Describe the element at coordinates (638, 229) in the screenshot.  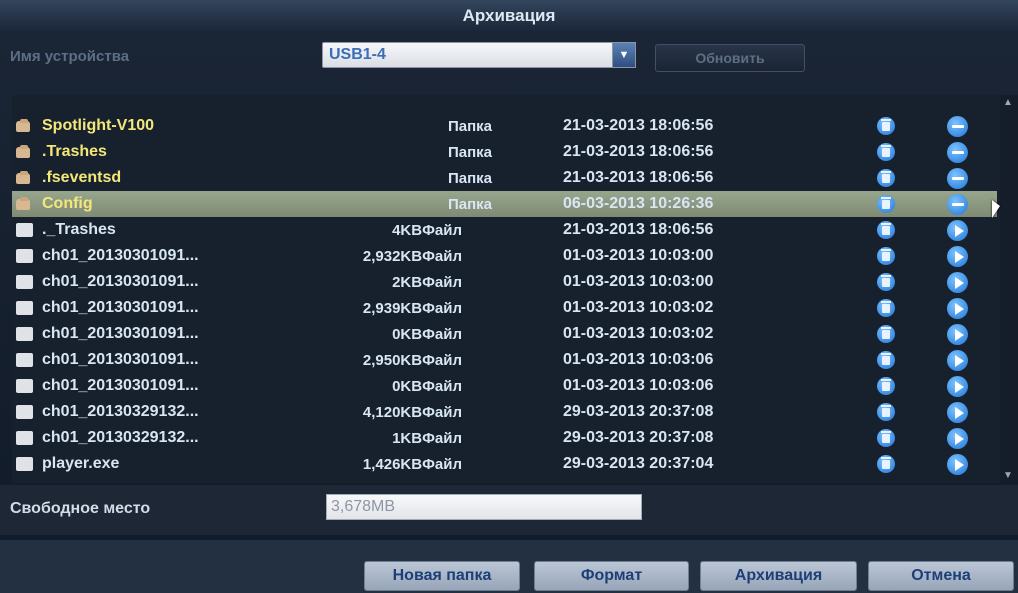
I see `file-date: 21-03-2013 18:06:56` at that location.